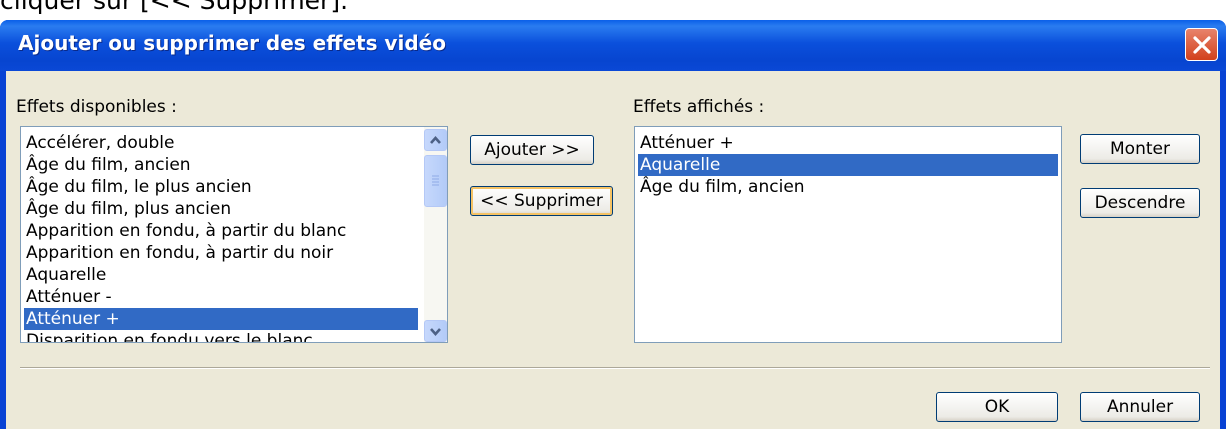  I want to click on move-down-button: Descendre, so click(1140, 203).